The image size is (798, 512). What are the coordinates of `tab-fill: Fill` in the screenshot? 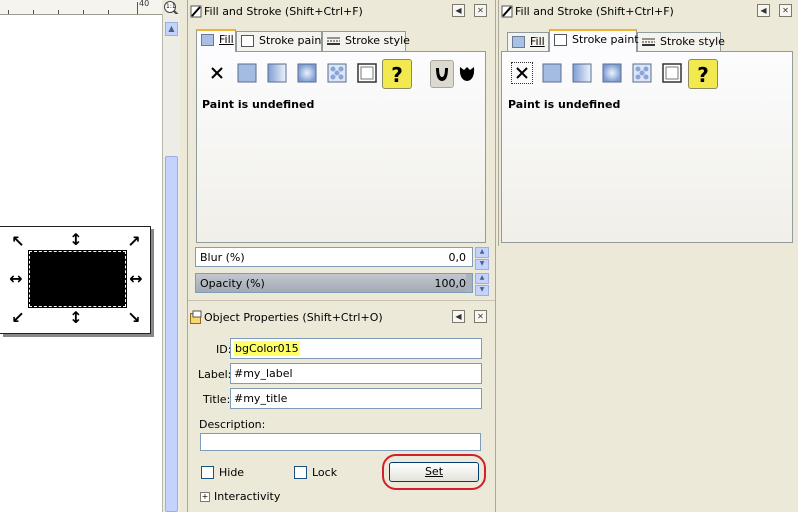 It's located at (216, 40).